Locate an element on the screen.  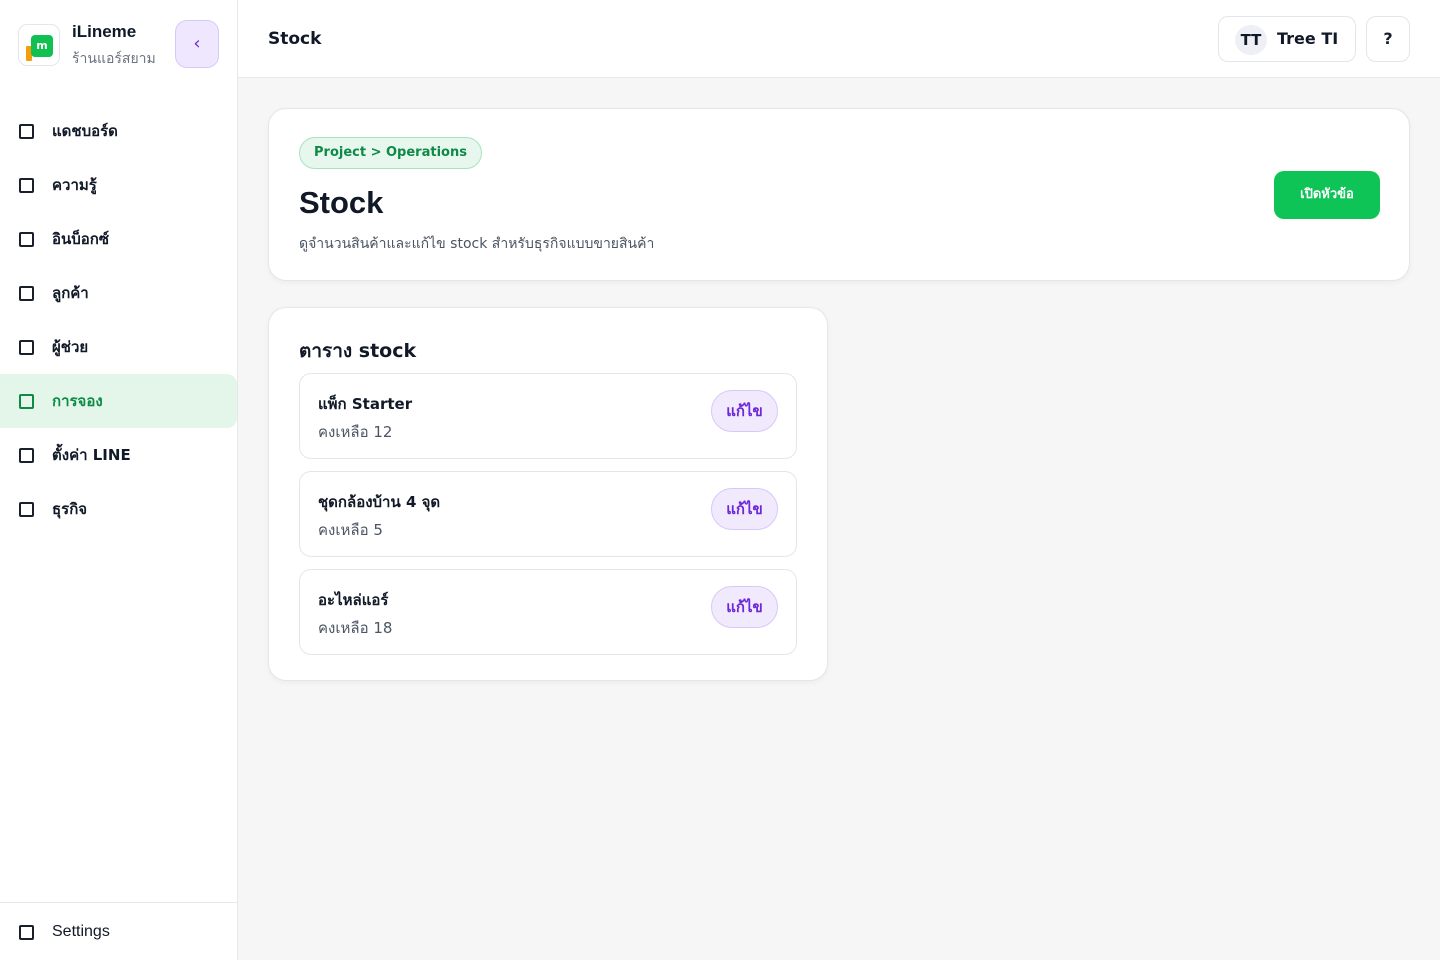
shop-name: ร้านแอร์สยาม is located at coordinates (114, 59).